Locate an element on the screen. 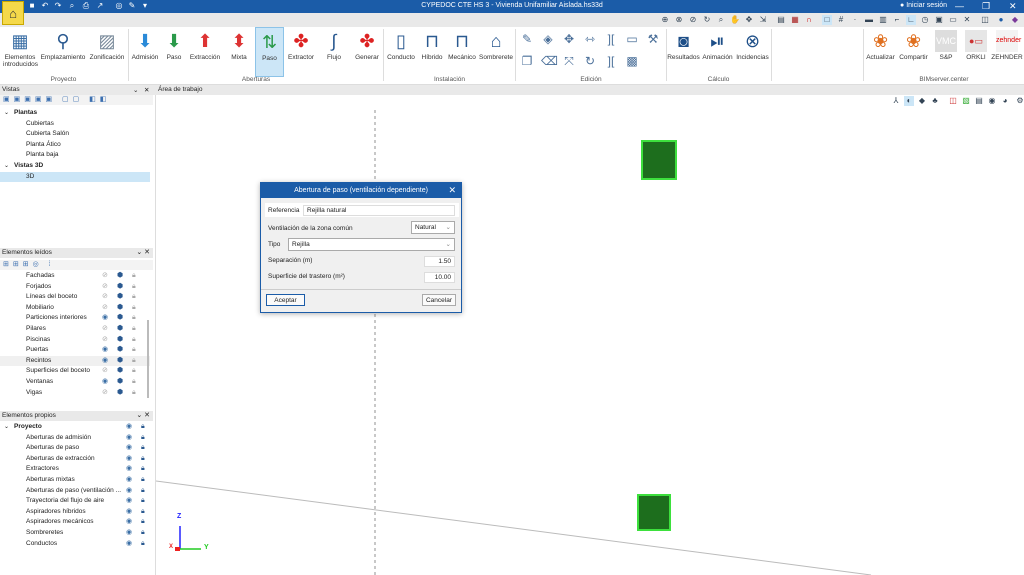 The height and width of the screenshot is (575, 1024). animacion-button: ⏯ Animación is located at coordinates (717, 52).